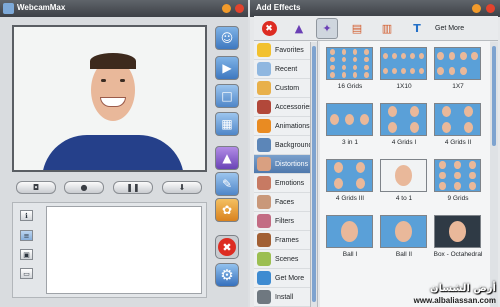  I want to click on star-icon, so click(264, 50).